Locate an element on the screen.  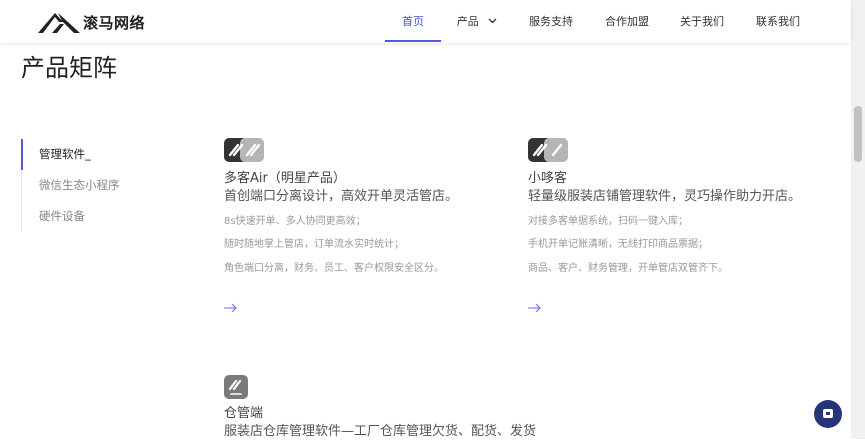
nav-about-label: 关于我们 is located at coordinates (702, 21).